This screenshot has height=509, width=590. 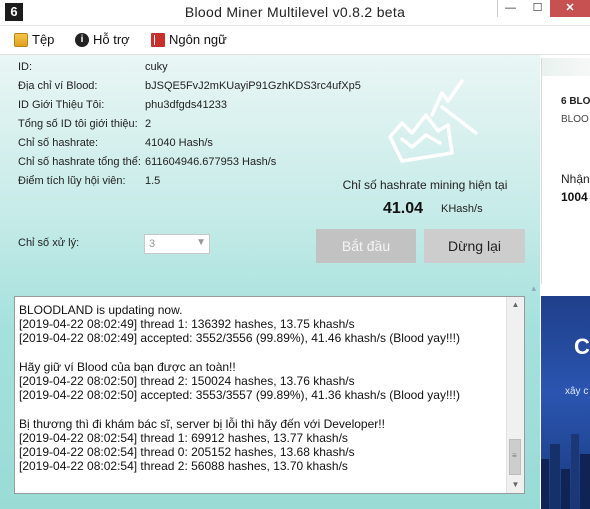 What do you see at coordinates (403, 208) in the screenshot?
I see `current-hashrate-value: 41.04` at bounding box center [403, 208].